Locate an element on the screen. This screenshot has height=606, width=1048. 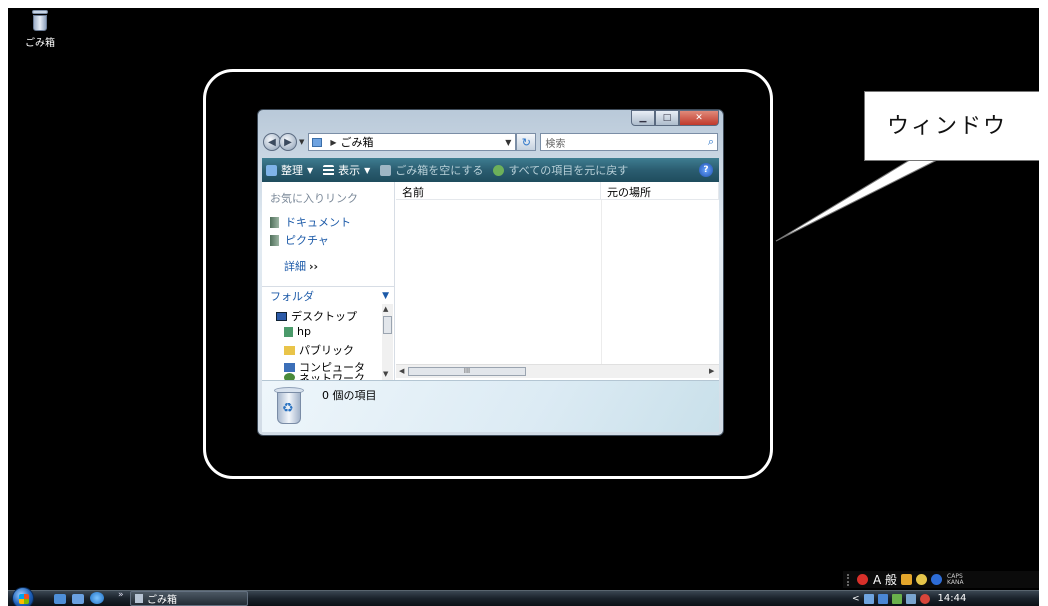
user-folder-icon is located at coordinates (288, 331).